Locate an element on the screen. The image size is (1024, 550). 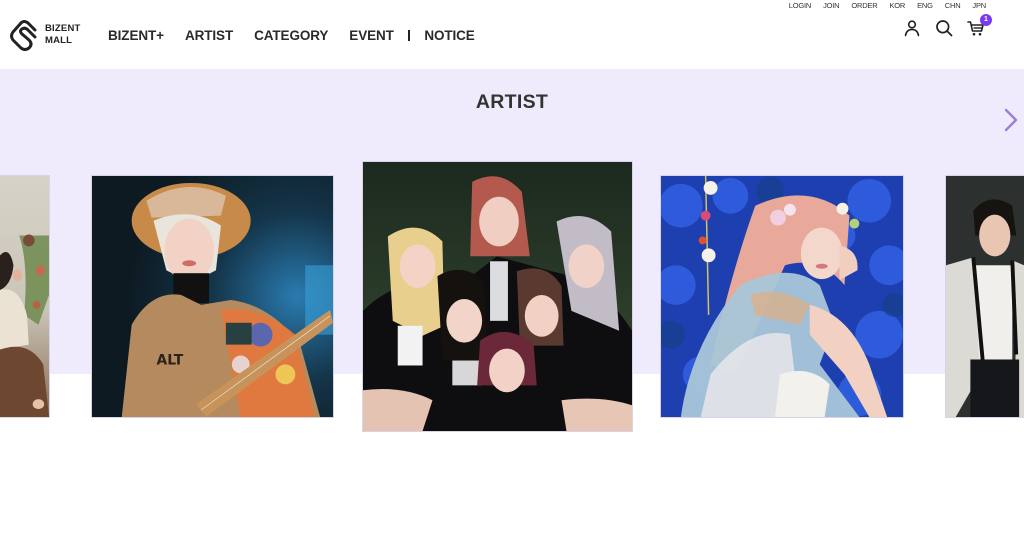
nav-item-event: EVENT is located at coordinates (371, 35).